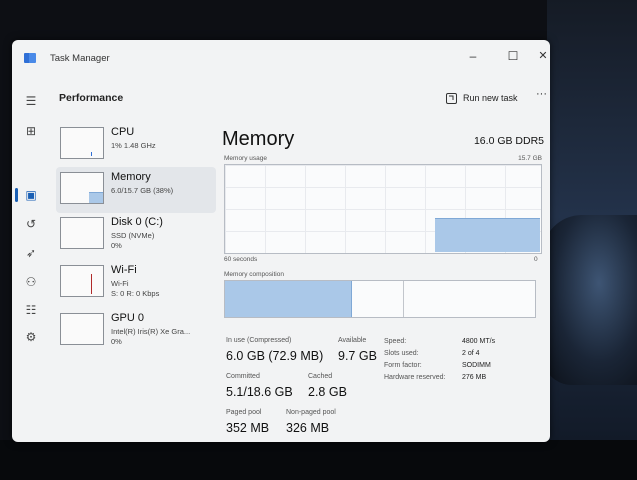 Image resolution: width=637 pixels, height=480 pixels. Describe the element at coordinates (82, 143) in the screenshot. I see `cpu-thumbnail-graph` at that location.